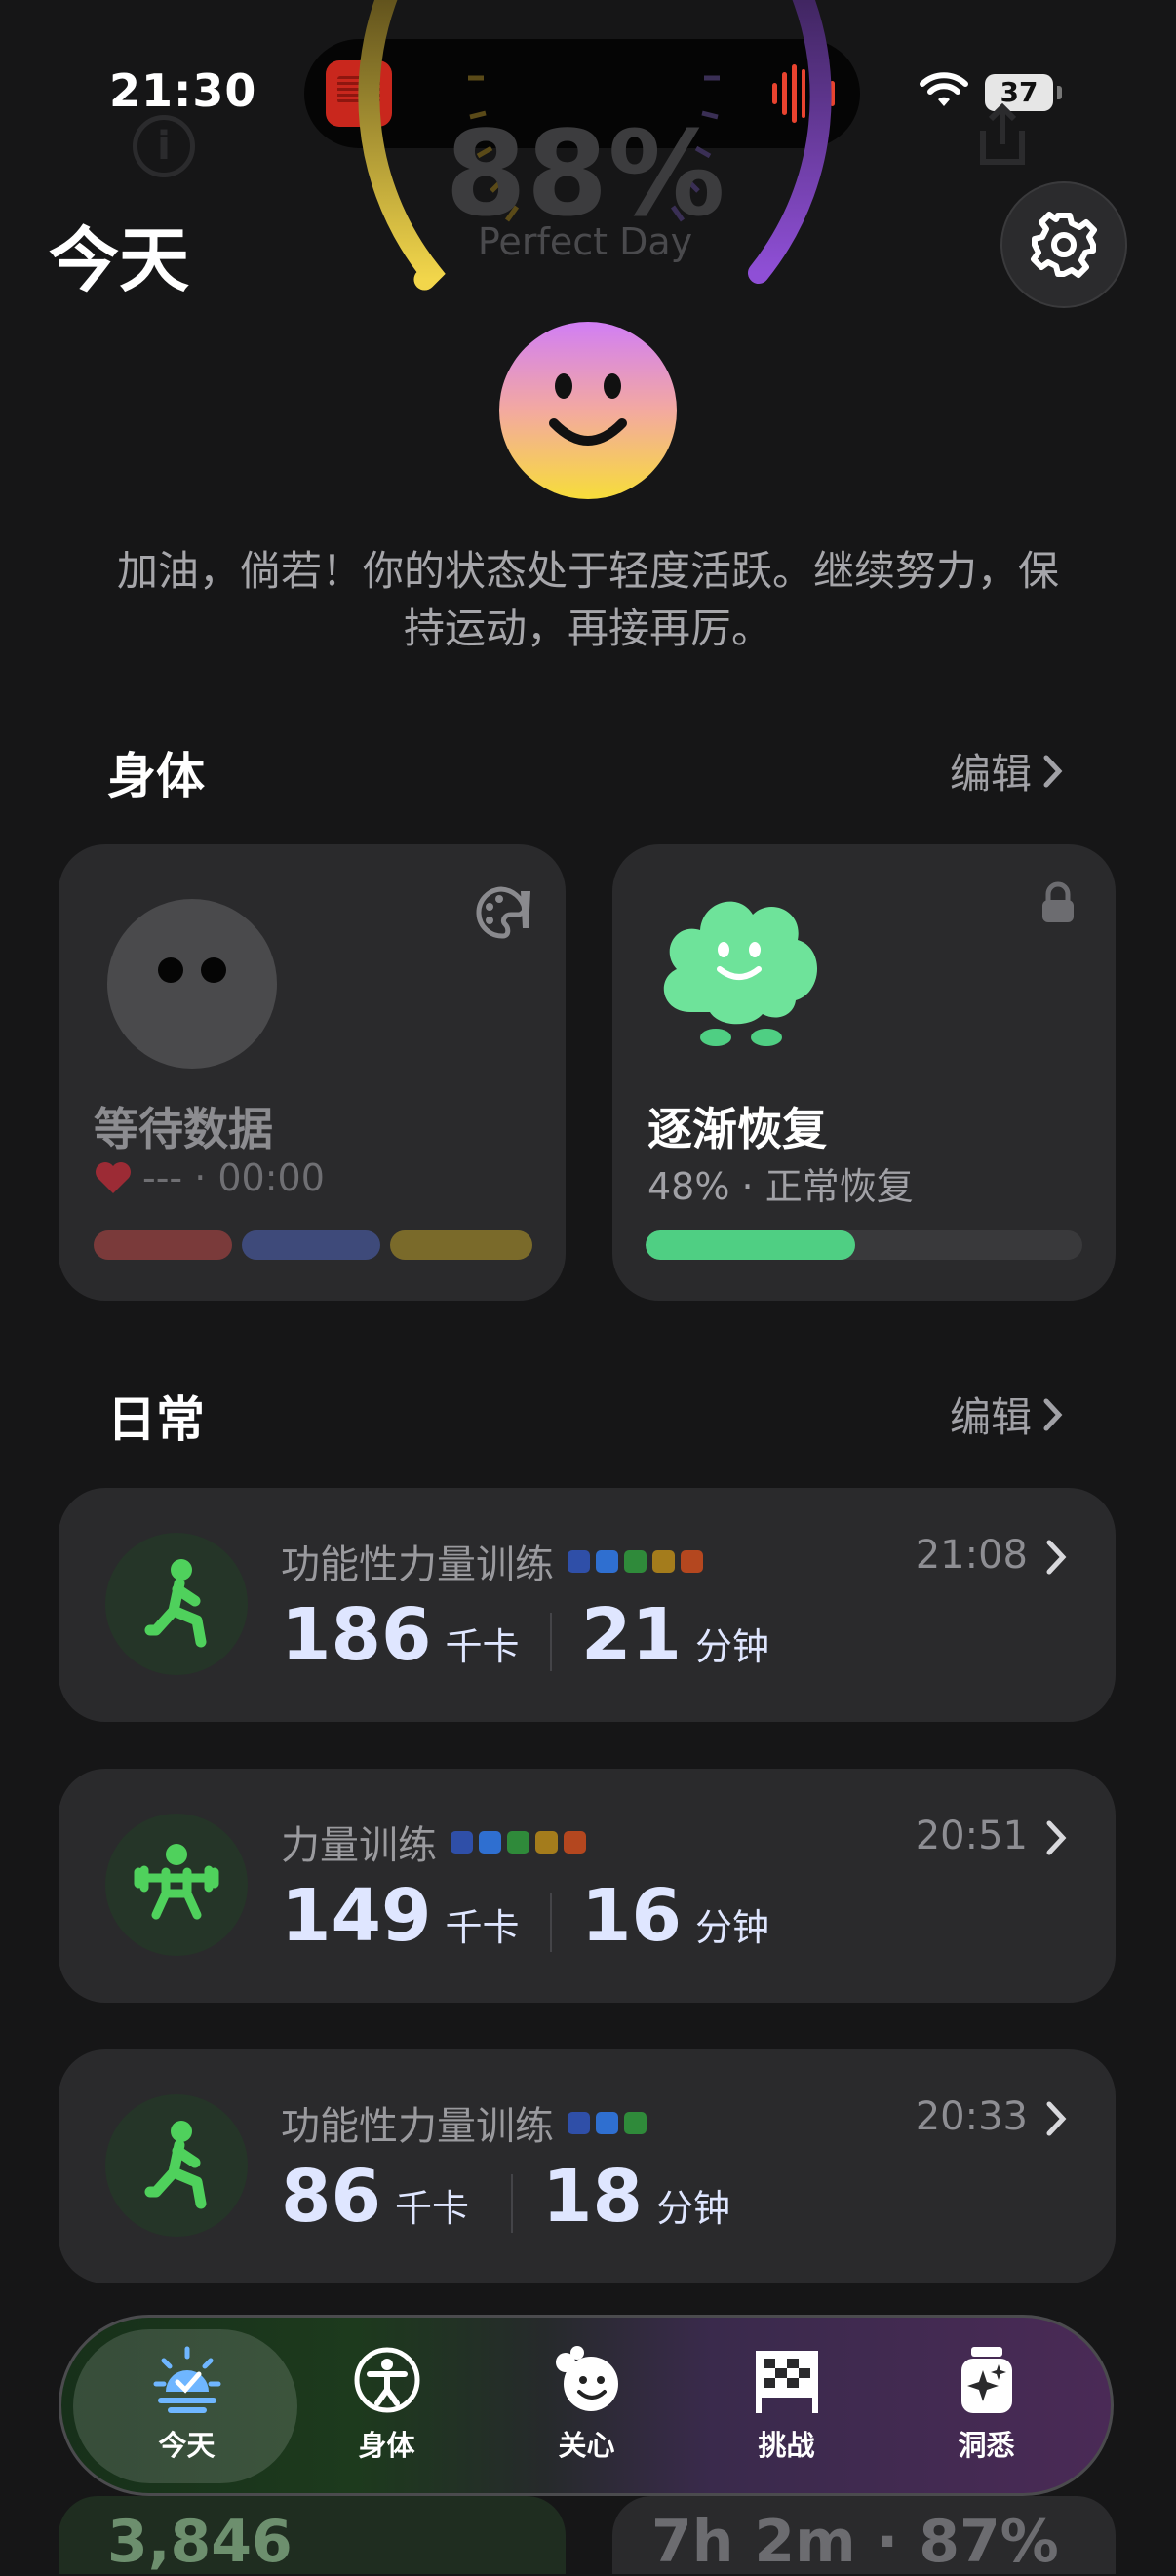  I want to click on tab-label-today: 今天, so click(187, 2445).